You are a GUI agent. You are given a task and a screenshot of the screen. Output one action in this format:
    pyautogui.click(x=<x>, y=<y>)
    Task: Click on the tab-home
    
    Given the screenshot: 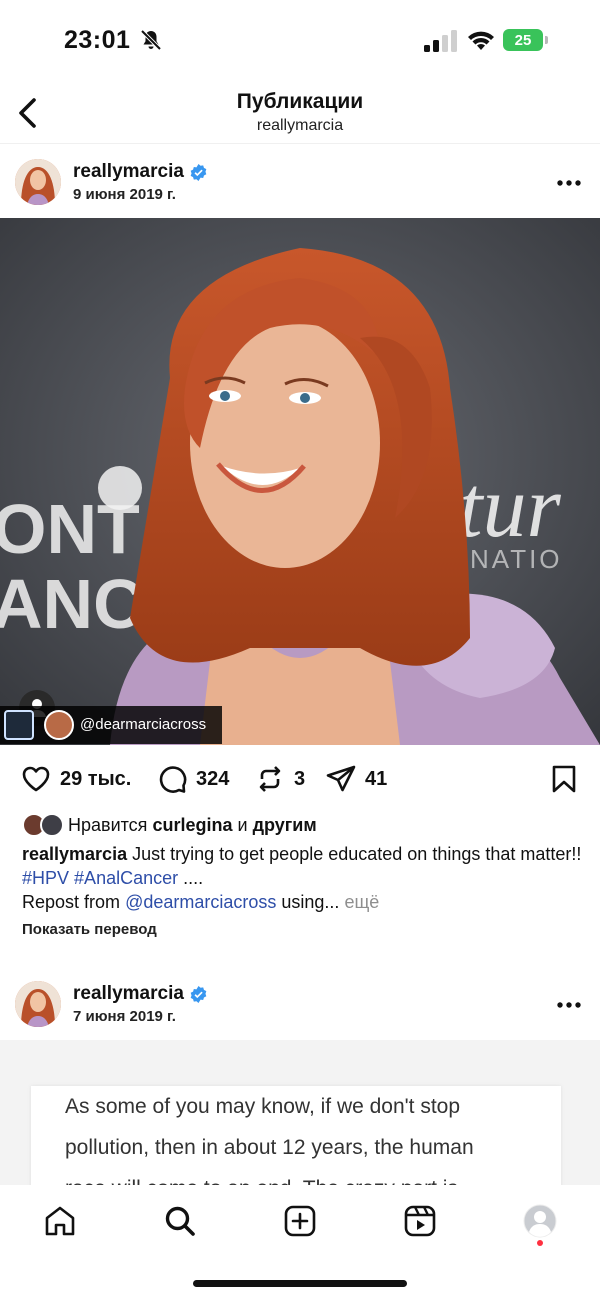 What is the action you would take?
    pyautogui.click(x=60, y=1221)
    